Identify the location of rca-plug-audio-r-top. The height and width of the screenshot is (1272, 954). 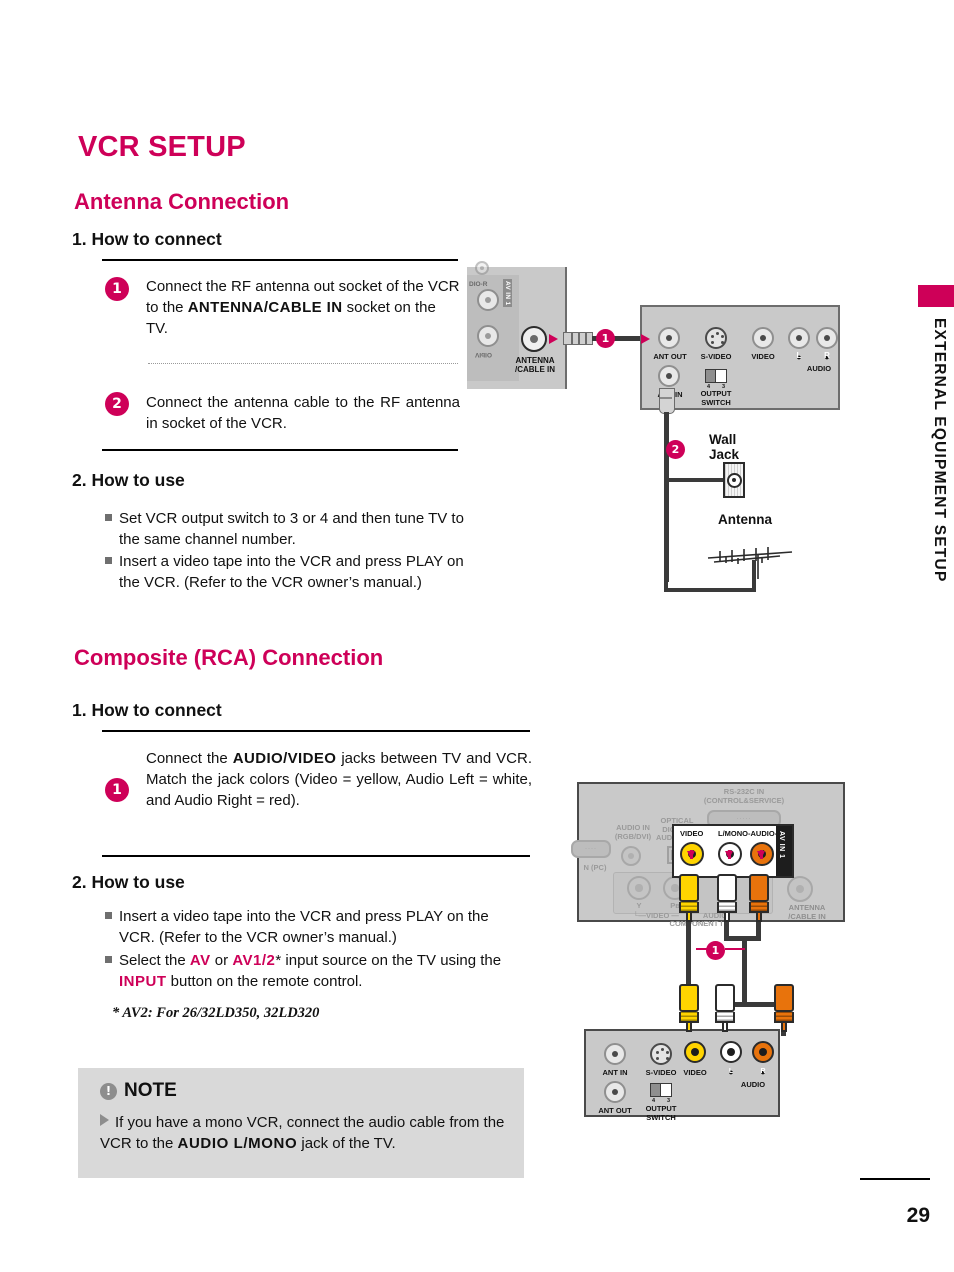
(759, 898).